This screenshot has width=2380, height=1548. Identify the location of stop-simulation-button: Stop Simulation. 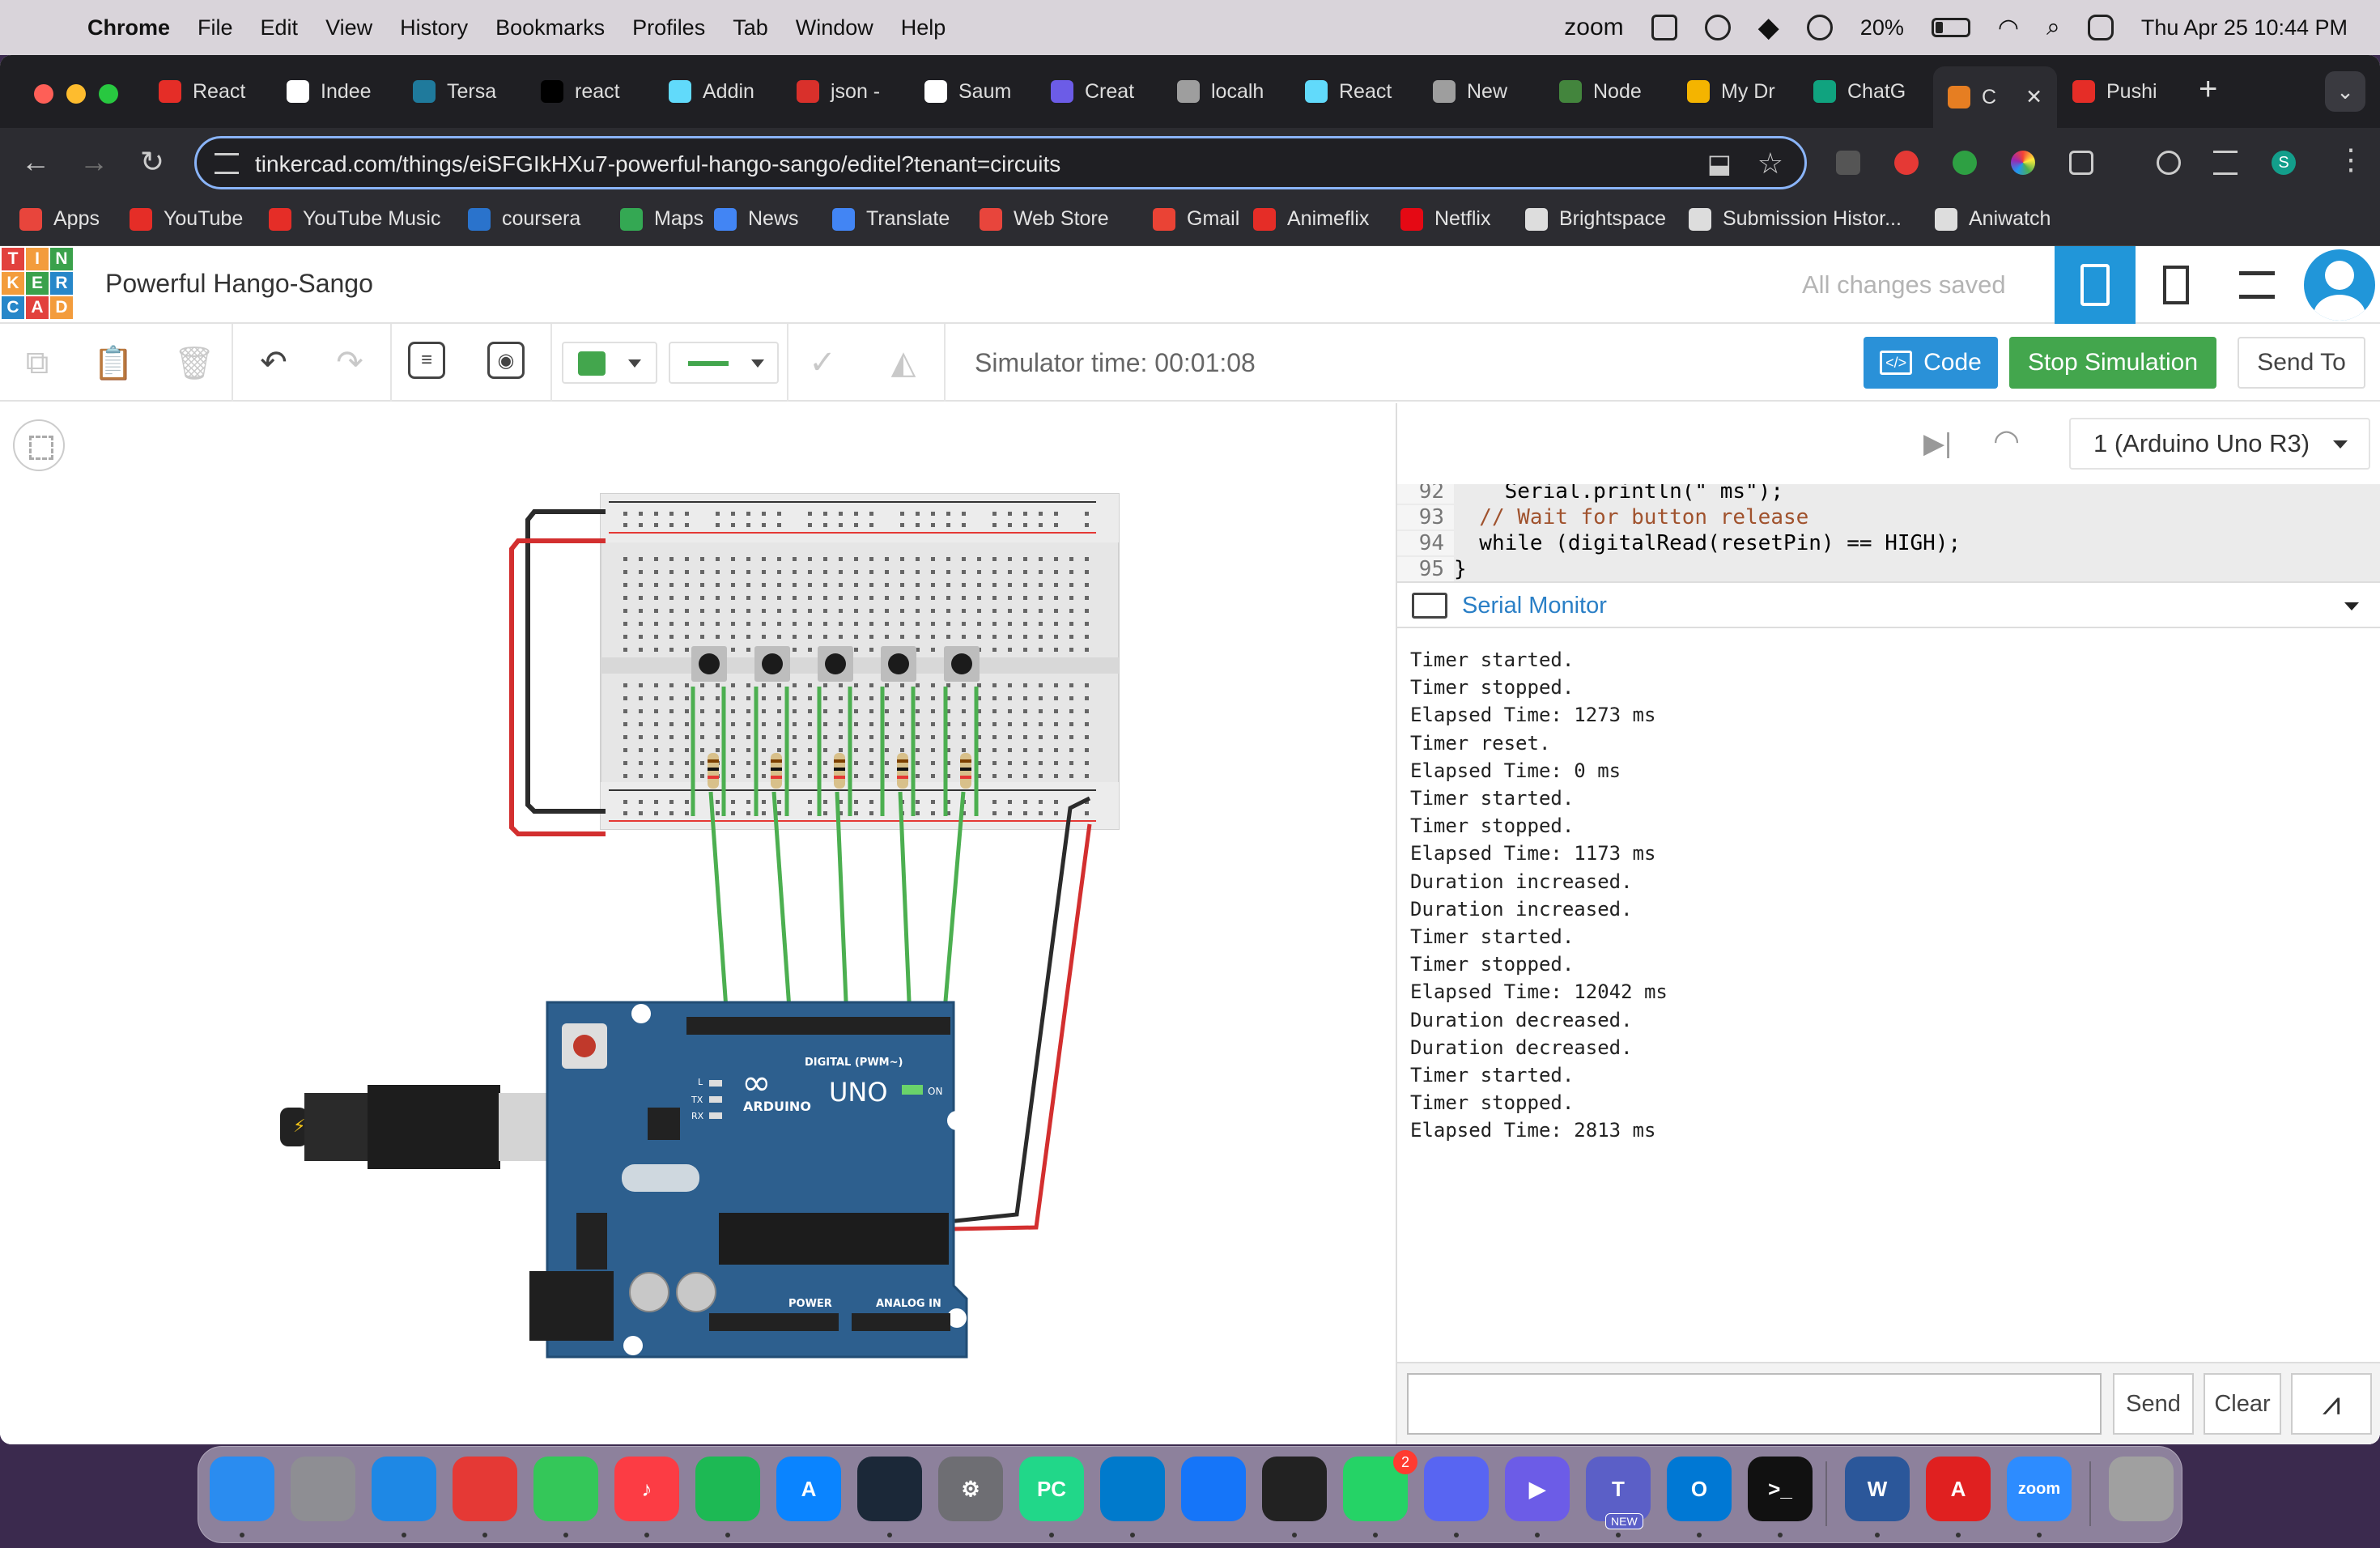
(2112, 363).